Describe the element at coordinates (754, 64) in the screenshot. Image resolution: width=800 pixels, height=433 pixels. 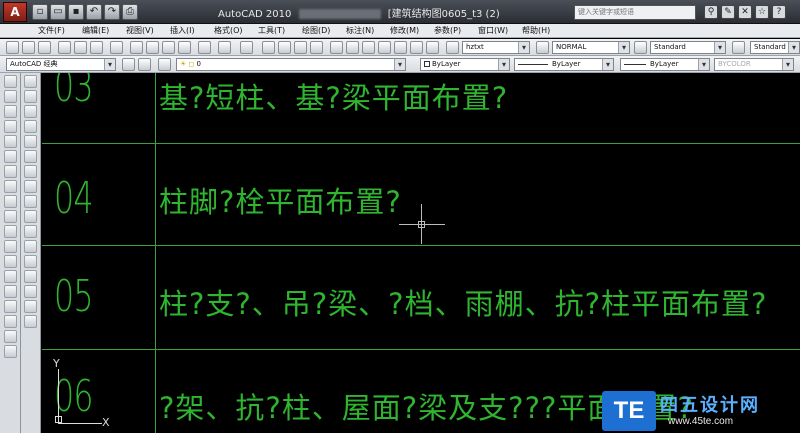
I see `plotstyle-select: BYCOLOR` at that location.